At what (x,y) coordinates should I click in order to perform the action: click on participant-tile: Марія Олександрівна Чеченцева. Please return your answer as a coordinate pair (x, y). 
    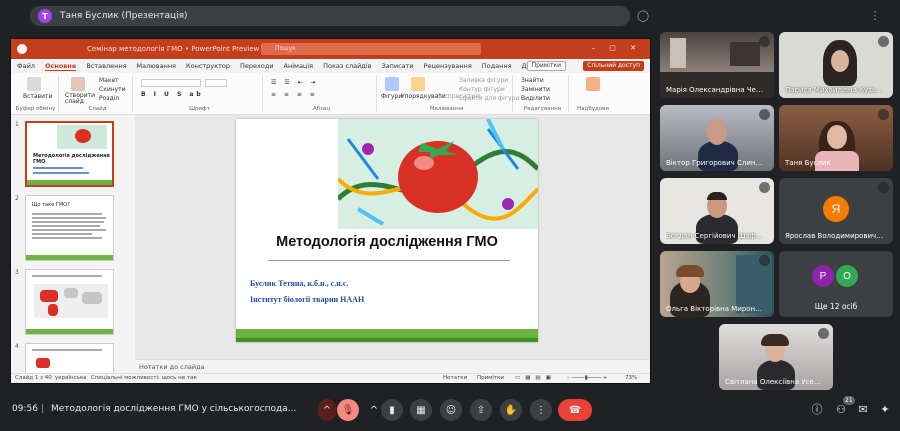
    Looking at the image, I should click on (717, 65).